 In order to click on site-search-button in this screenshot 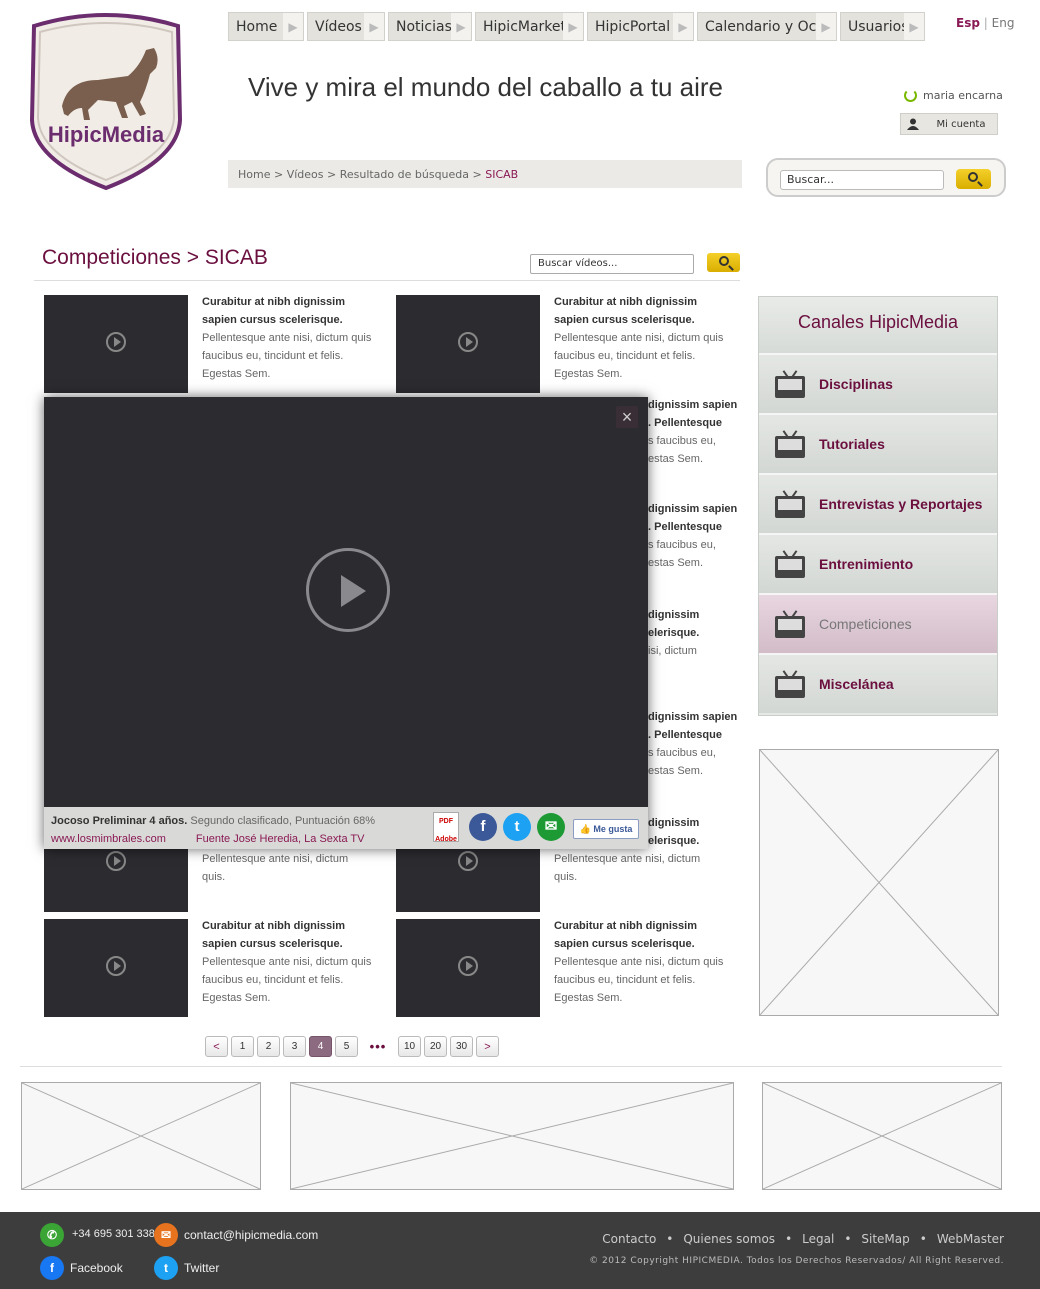, I will do `click(973, 179)`.